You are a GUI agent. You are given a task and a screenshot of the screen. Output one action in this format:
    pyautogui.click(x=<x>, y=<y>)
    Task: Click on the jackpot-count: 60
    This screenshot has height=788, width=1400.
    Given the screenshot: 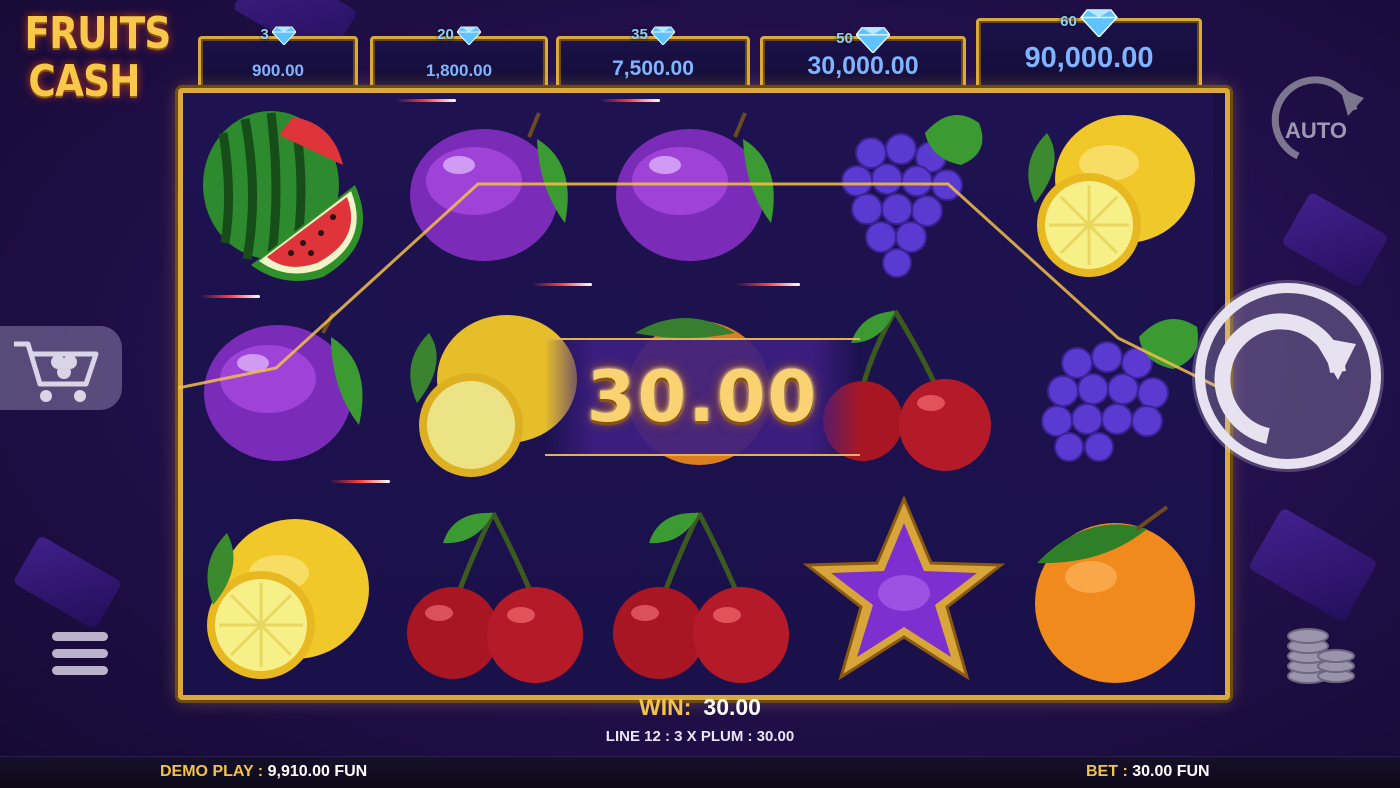 What is the action you would take?
    pyautogui.click(x=1068, y=21)
    